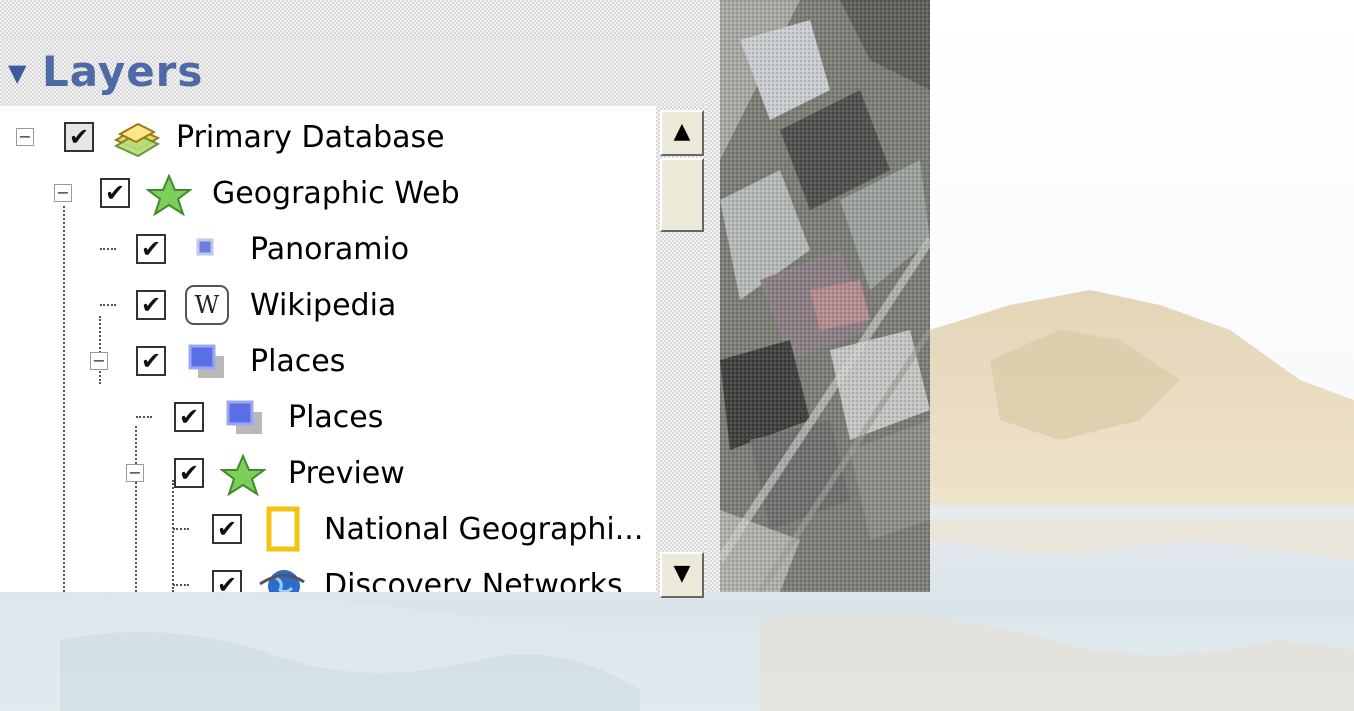 This screenshot has width=1354, height=711. What do you see at coordinates (682, 575) in the screenshot?
I see `scroll-down-button: ▼` at bounding box center [682, 575].